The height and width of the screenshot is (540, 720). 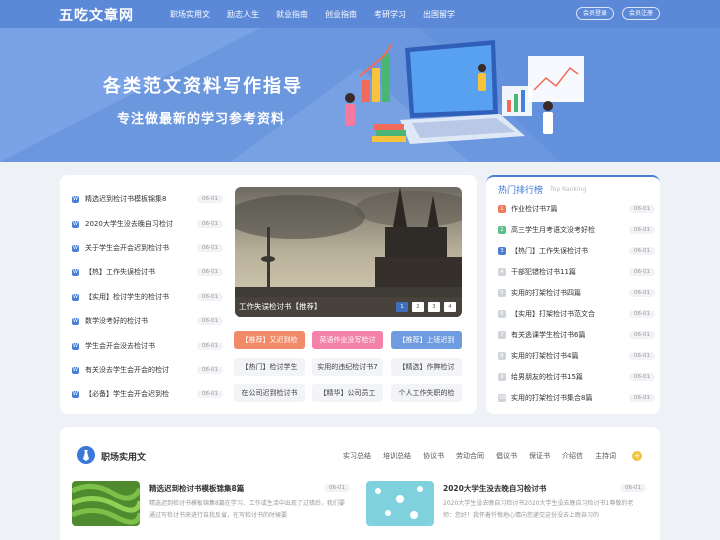 I want to click on list-item: W 数学没考好的检讨书 06-01, so click(x=147, y=321).